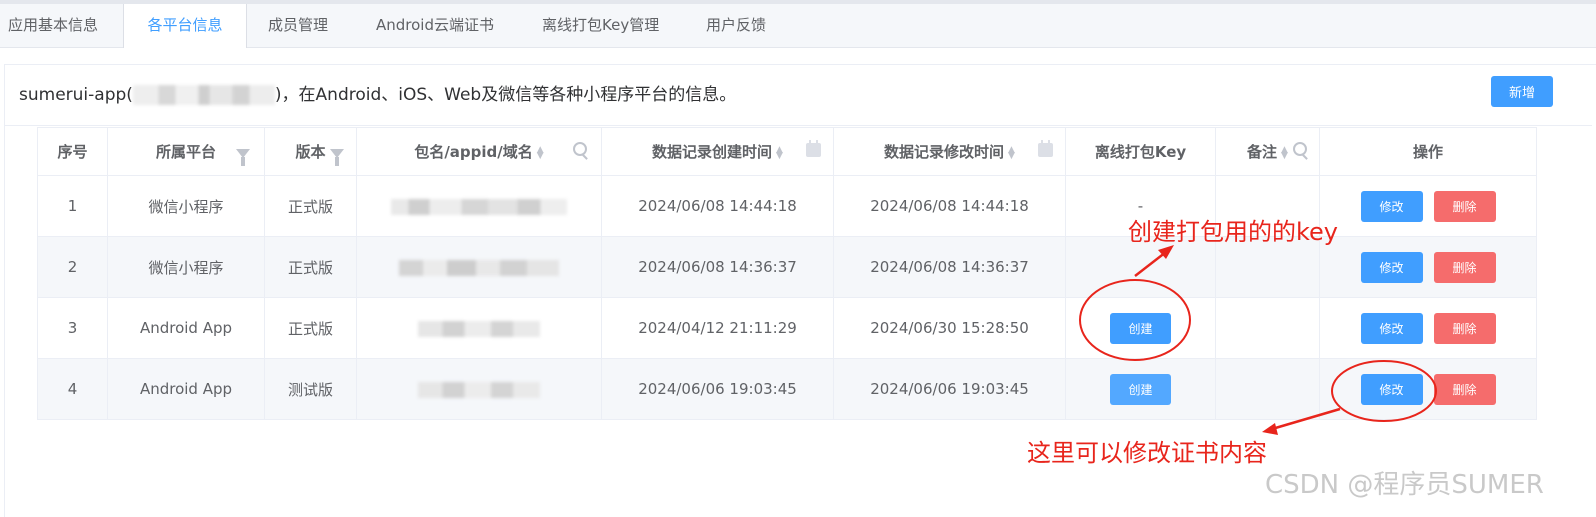 This screenshot has height=517, width=1596. Describe the element at coordinates (1150, 264) in the screenshot. I see `arrow-line-create` at that location.